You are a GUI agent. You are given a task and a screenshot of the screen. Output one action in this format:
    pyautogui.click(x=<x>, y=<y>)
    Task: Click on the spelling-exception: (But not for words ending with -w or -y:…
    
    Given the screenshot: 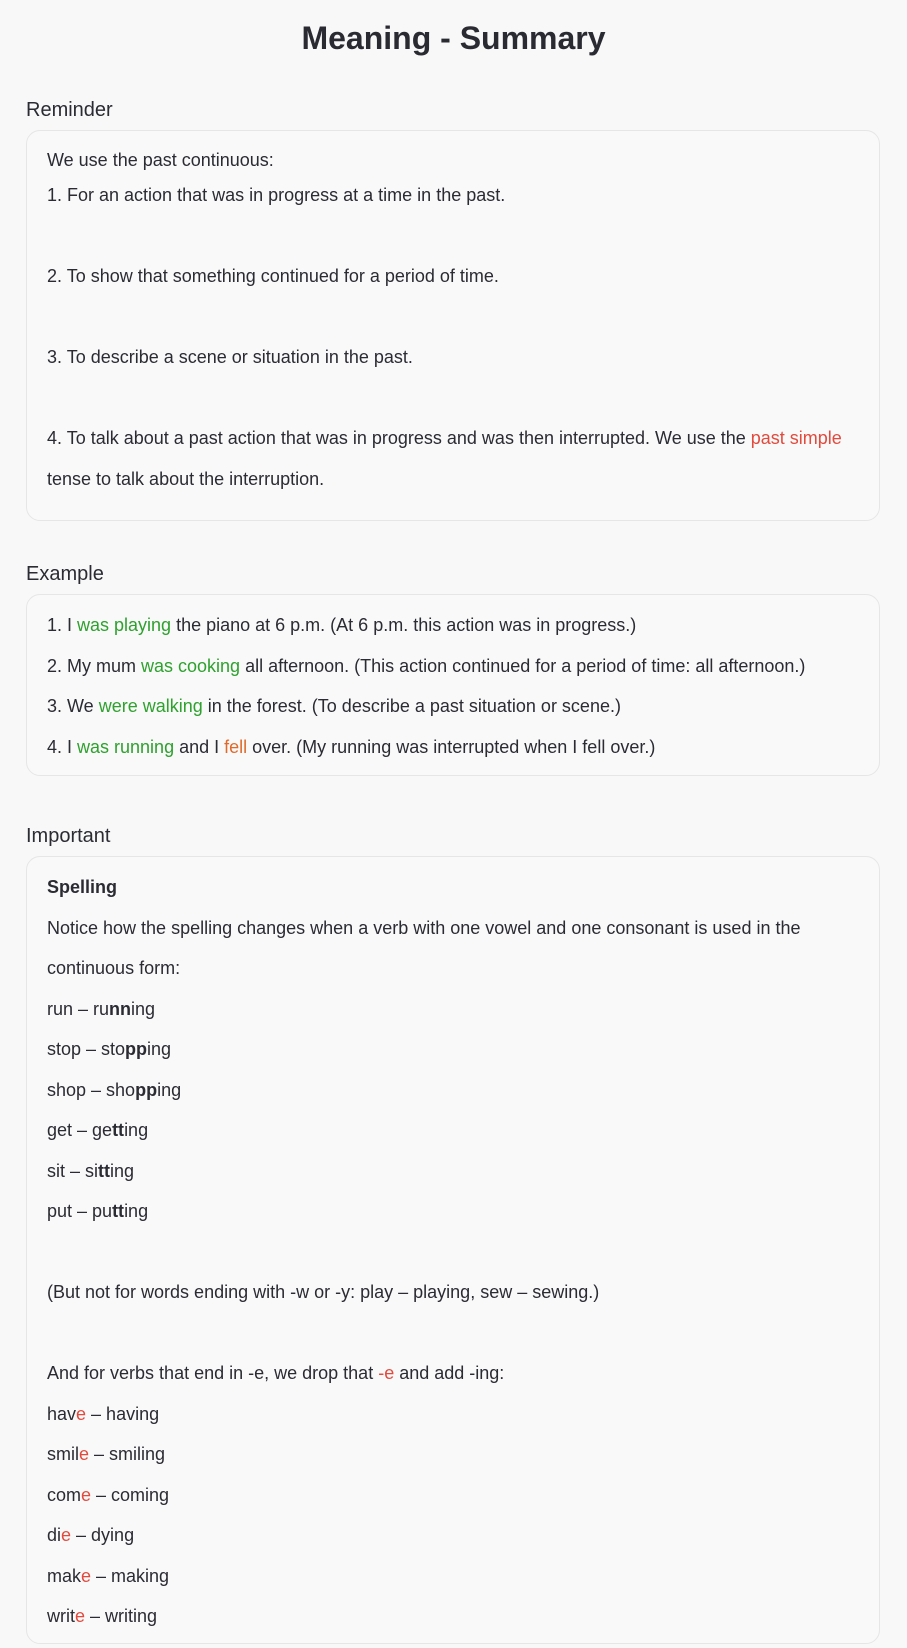 What is the action you would take?
    pyautogui.click(x=323, y=1292)
    